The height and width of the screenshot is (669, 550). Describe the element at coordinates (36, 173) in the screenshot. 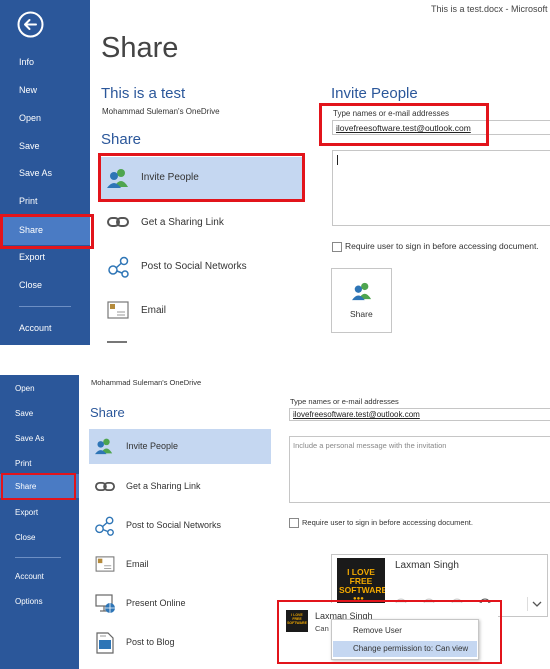

I see `nav-label: Save As` at that location.